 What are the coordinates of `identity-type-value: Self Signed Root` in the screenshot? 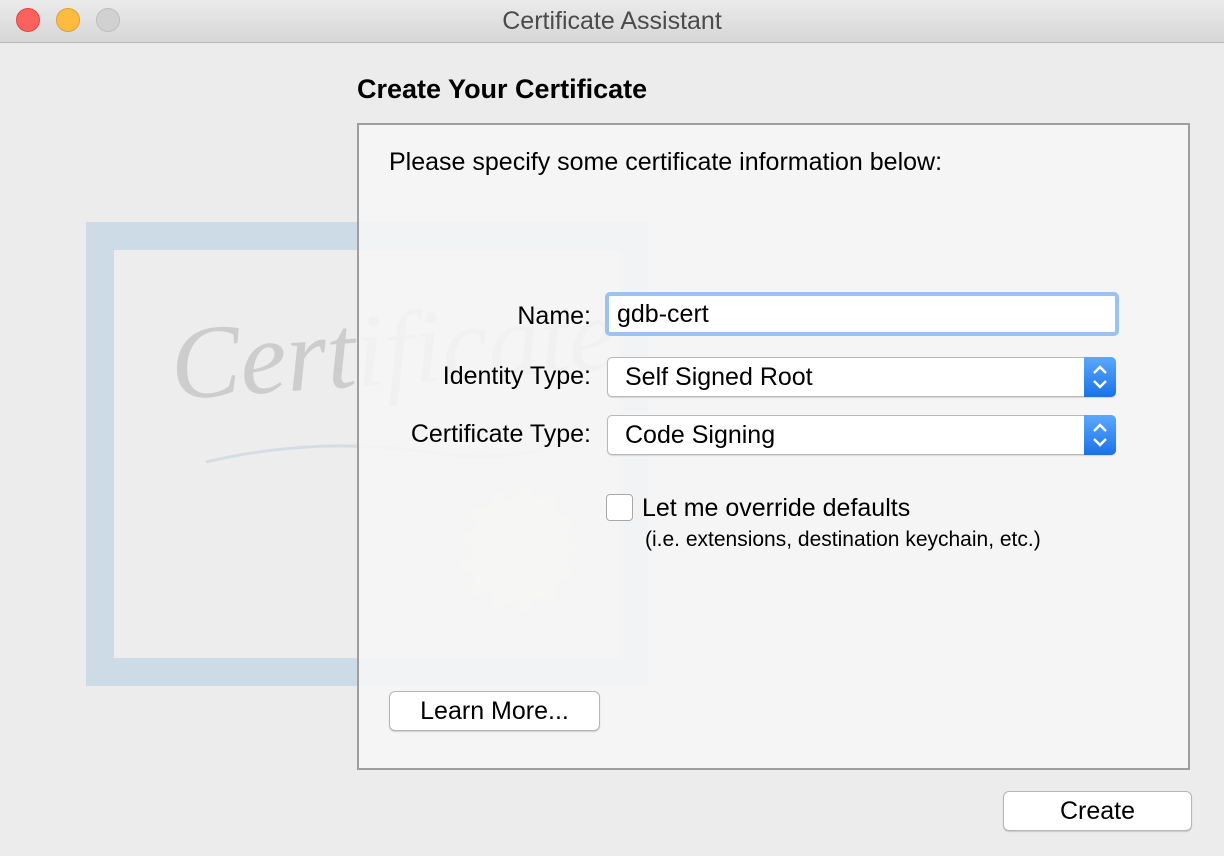 It's located at (719, 377).